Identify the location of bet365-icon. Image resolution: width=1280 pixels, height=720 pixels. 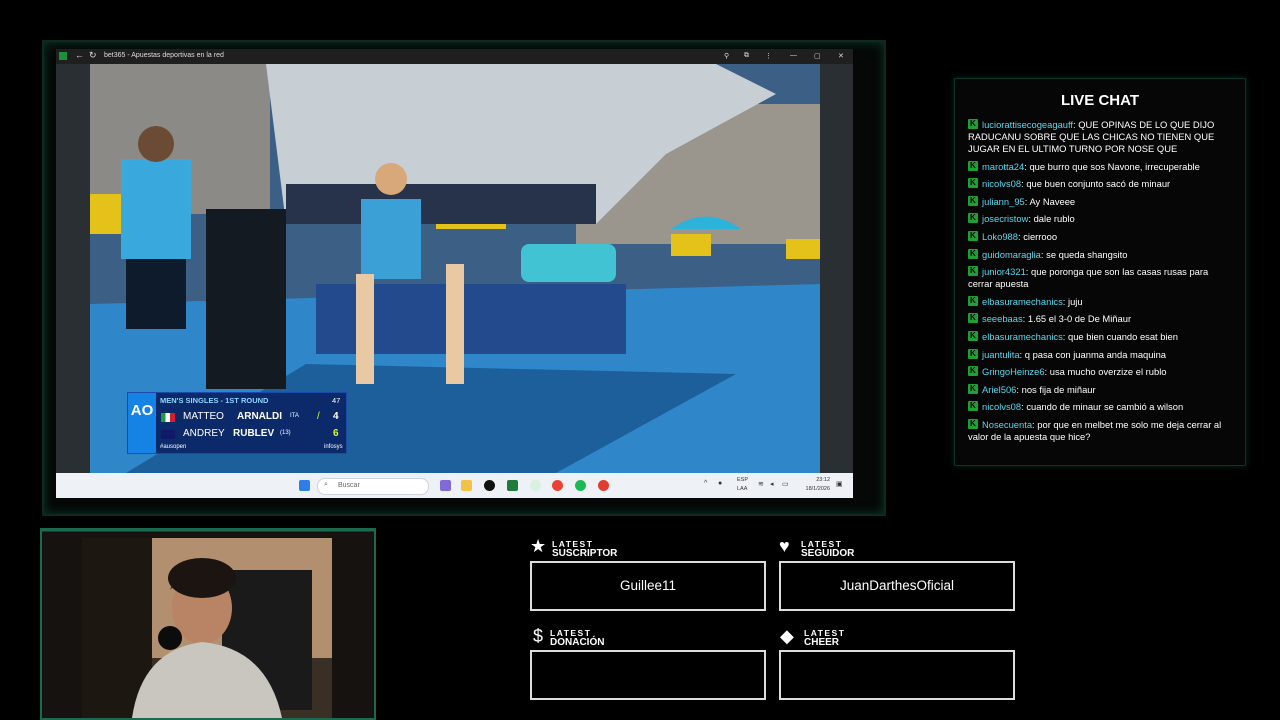
(512, 485).